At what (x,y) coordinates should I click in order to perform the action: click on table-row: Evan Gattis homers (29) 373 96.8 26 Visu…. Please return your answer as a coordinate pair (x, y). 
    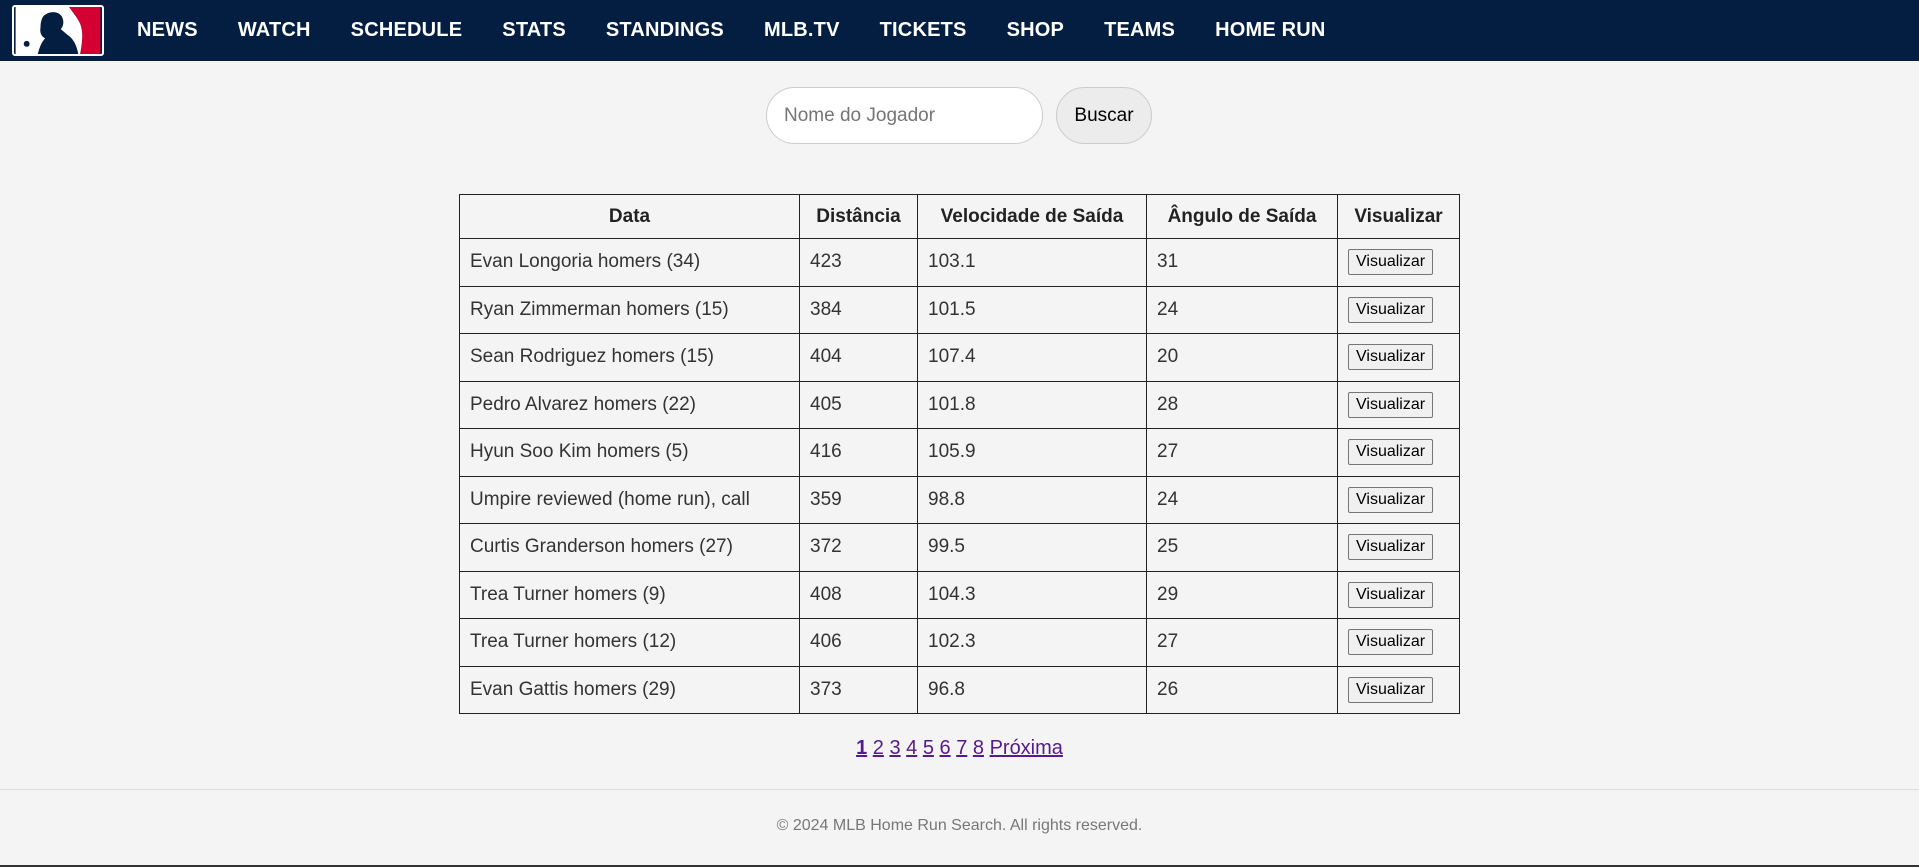
    Looking at the image, I should click on (959, 689).